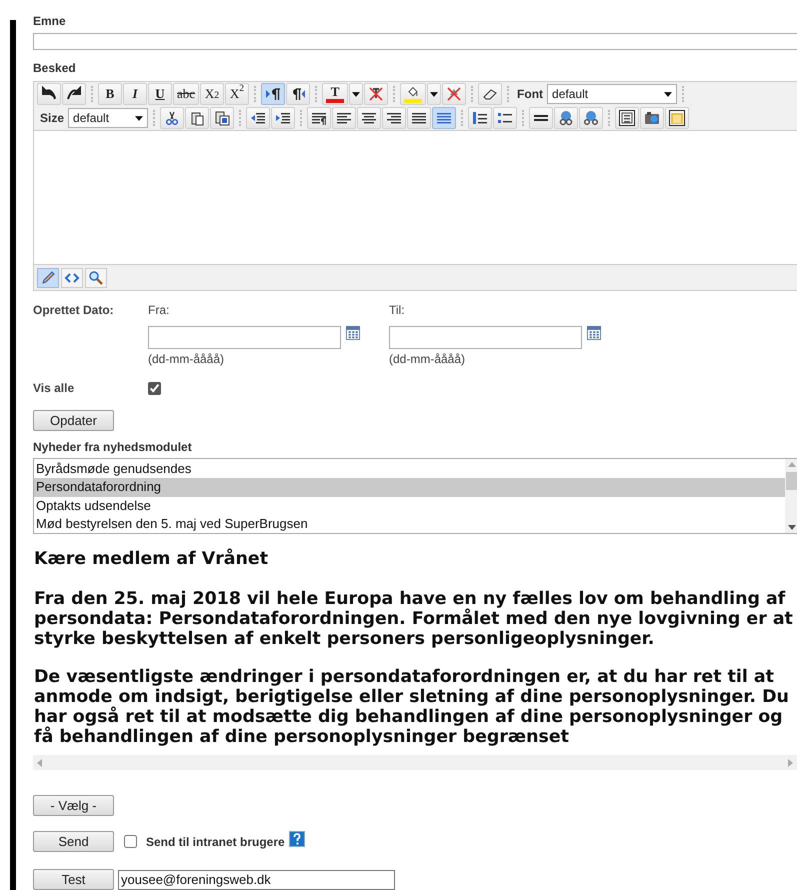 The width and height of the screenshot is (797, 890). I want to click on bullet-list-icon, so click(505, 118).